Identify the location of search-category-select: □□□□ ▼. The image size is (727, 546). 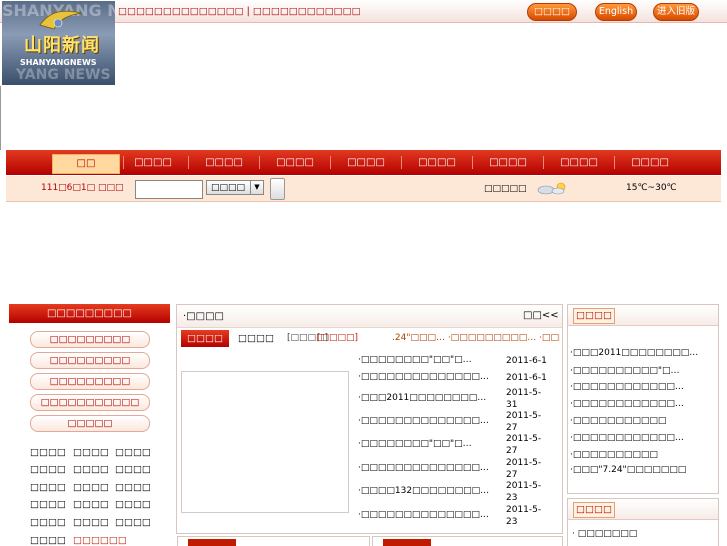
(235, 187).